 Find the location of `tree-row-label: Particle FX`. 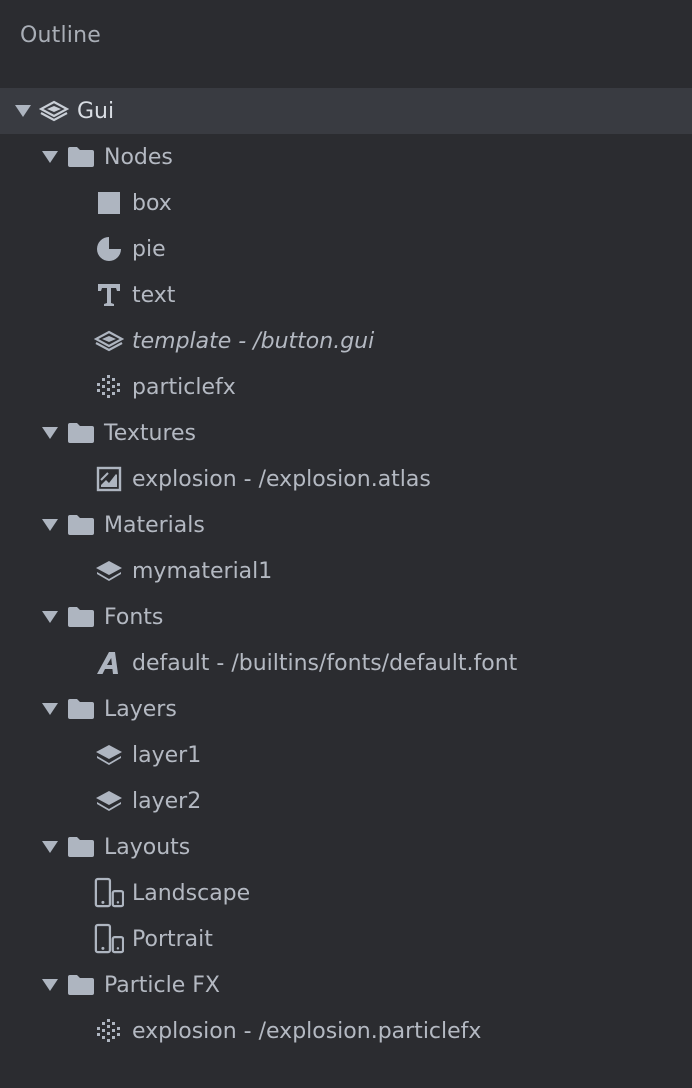

tree-row-label: Particle FX is located at coordinates (162, 985).